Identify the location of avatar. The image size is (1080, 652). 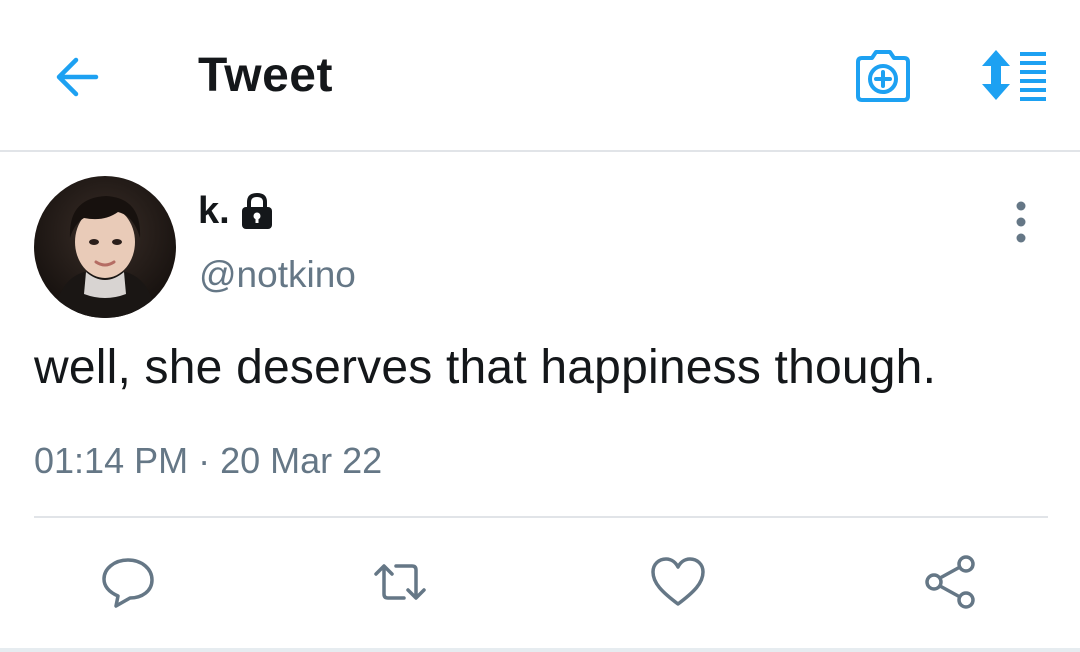
(105, 247).